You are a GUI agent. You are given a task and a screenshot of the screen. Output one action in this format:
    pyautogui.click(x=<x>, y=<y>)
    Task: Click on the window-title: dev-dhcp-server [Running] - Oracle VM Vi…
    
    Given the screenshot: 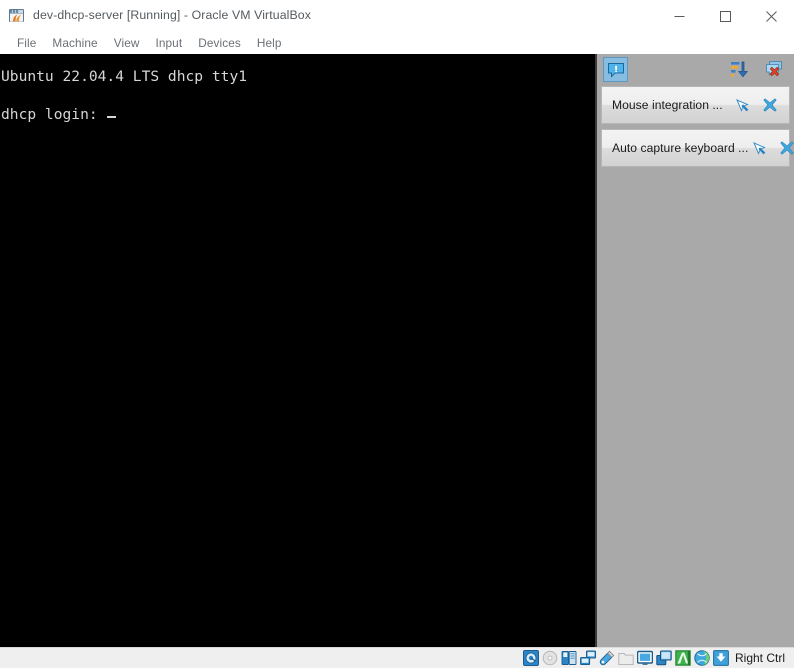 What is the action you would take?
    pyautogui.click(x=172, y=15)
    